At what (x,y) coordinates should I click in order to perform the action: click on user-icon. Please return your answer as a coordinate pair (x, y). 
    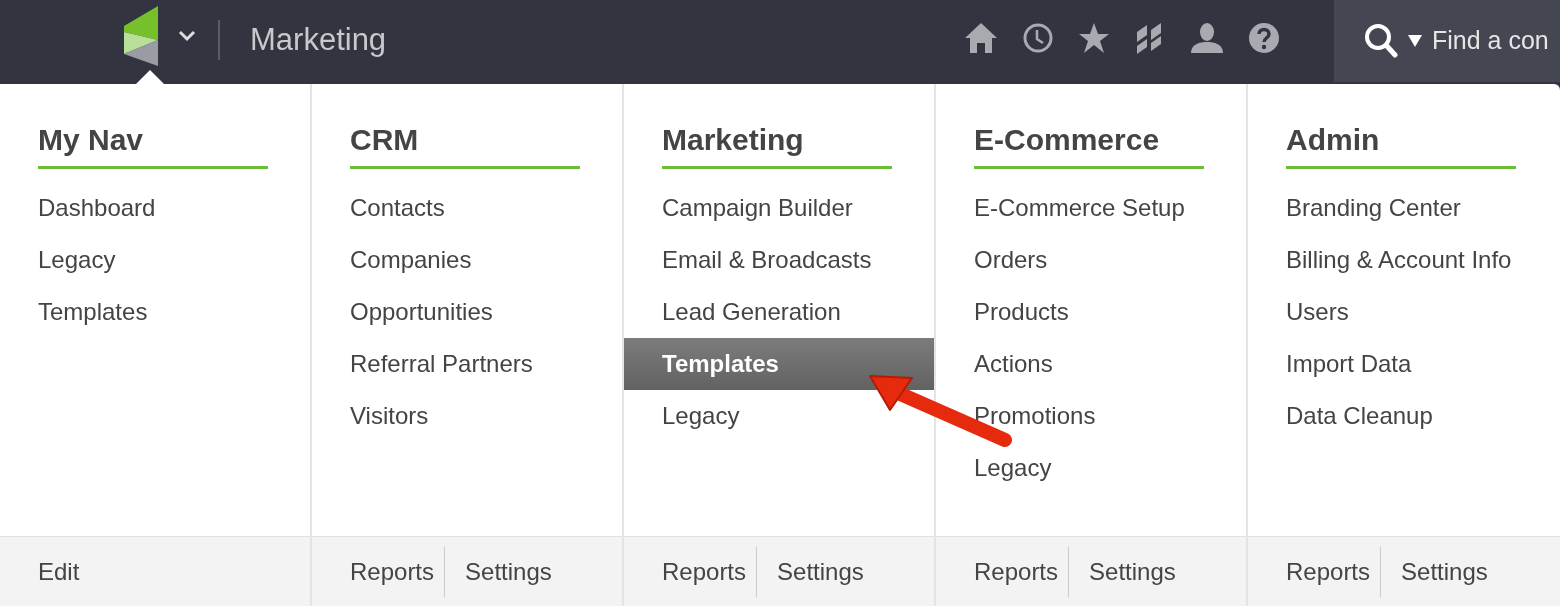
    Looking at the image, I should click on (1207, 38).